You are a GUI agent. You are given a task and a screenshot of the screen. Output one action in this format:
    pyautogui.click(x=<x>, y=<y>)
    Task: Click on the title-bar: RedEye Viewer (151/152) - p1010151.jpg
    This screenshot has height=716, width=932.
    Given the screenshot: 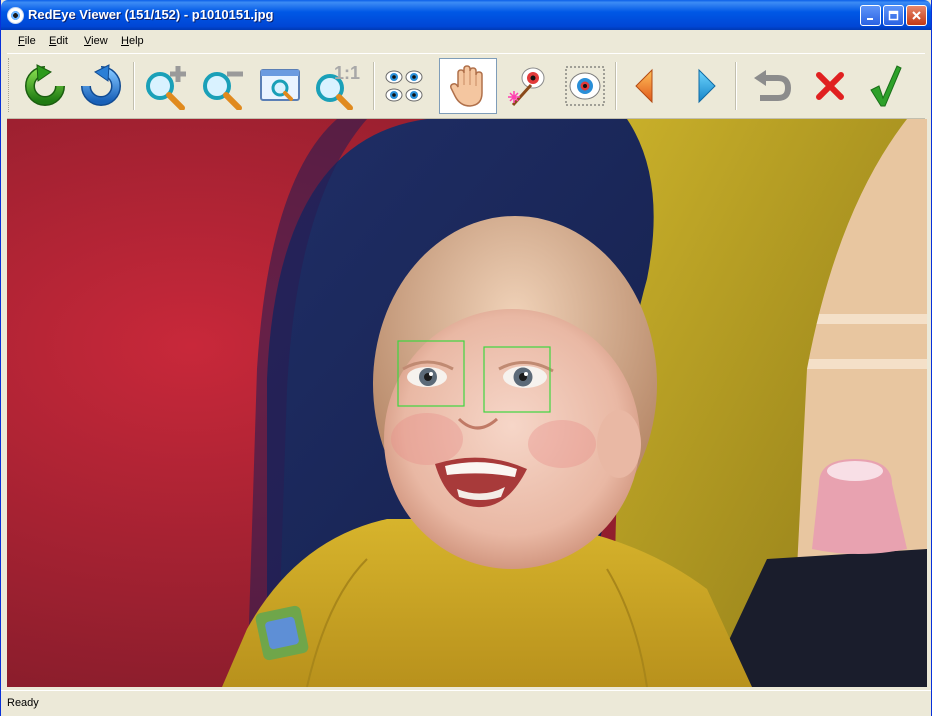 What is the action you would take?
    pyautogui.click(x=466, y=15)
    